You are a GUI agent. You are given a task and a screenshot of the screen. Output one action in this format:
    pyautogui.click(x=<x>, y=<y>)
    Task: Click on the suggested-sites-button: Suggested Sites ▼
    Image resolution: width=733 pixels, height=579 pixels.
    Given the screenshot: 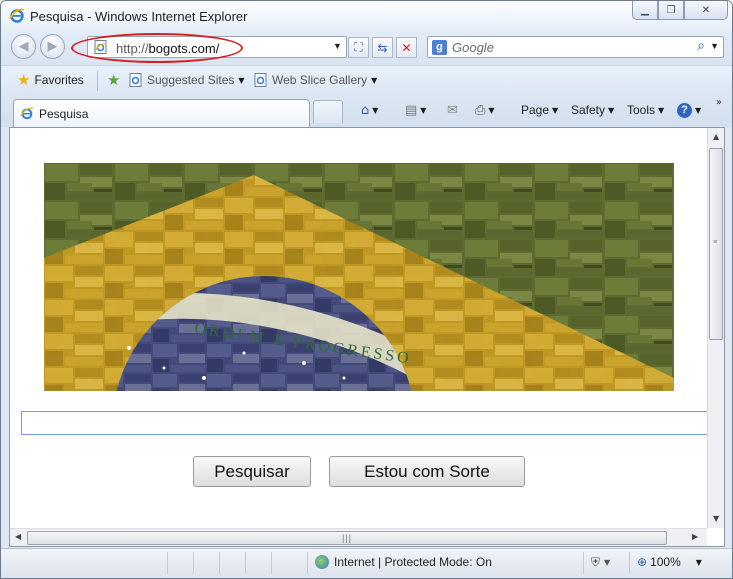 What is the action you would take?
    pyautogui.click(x=187, y=80)
    